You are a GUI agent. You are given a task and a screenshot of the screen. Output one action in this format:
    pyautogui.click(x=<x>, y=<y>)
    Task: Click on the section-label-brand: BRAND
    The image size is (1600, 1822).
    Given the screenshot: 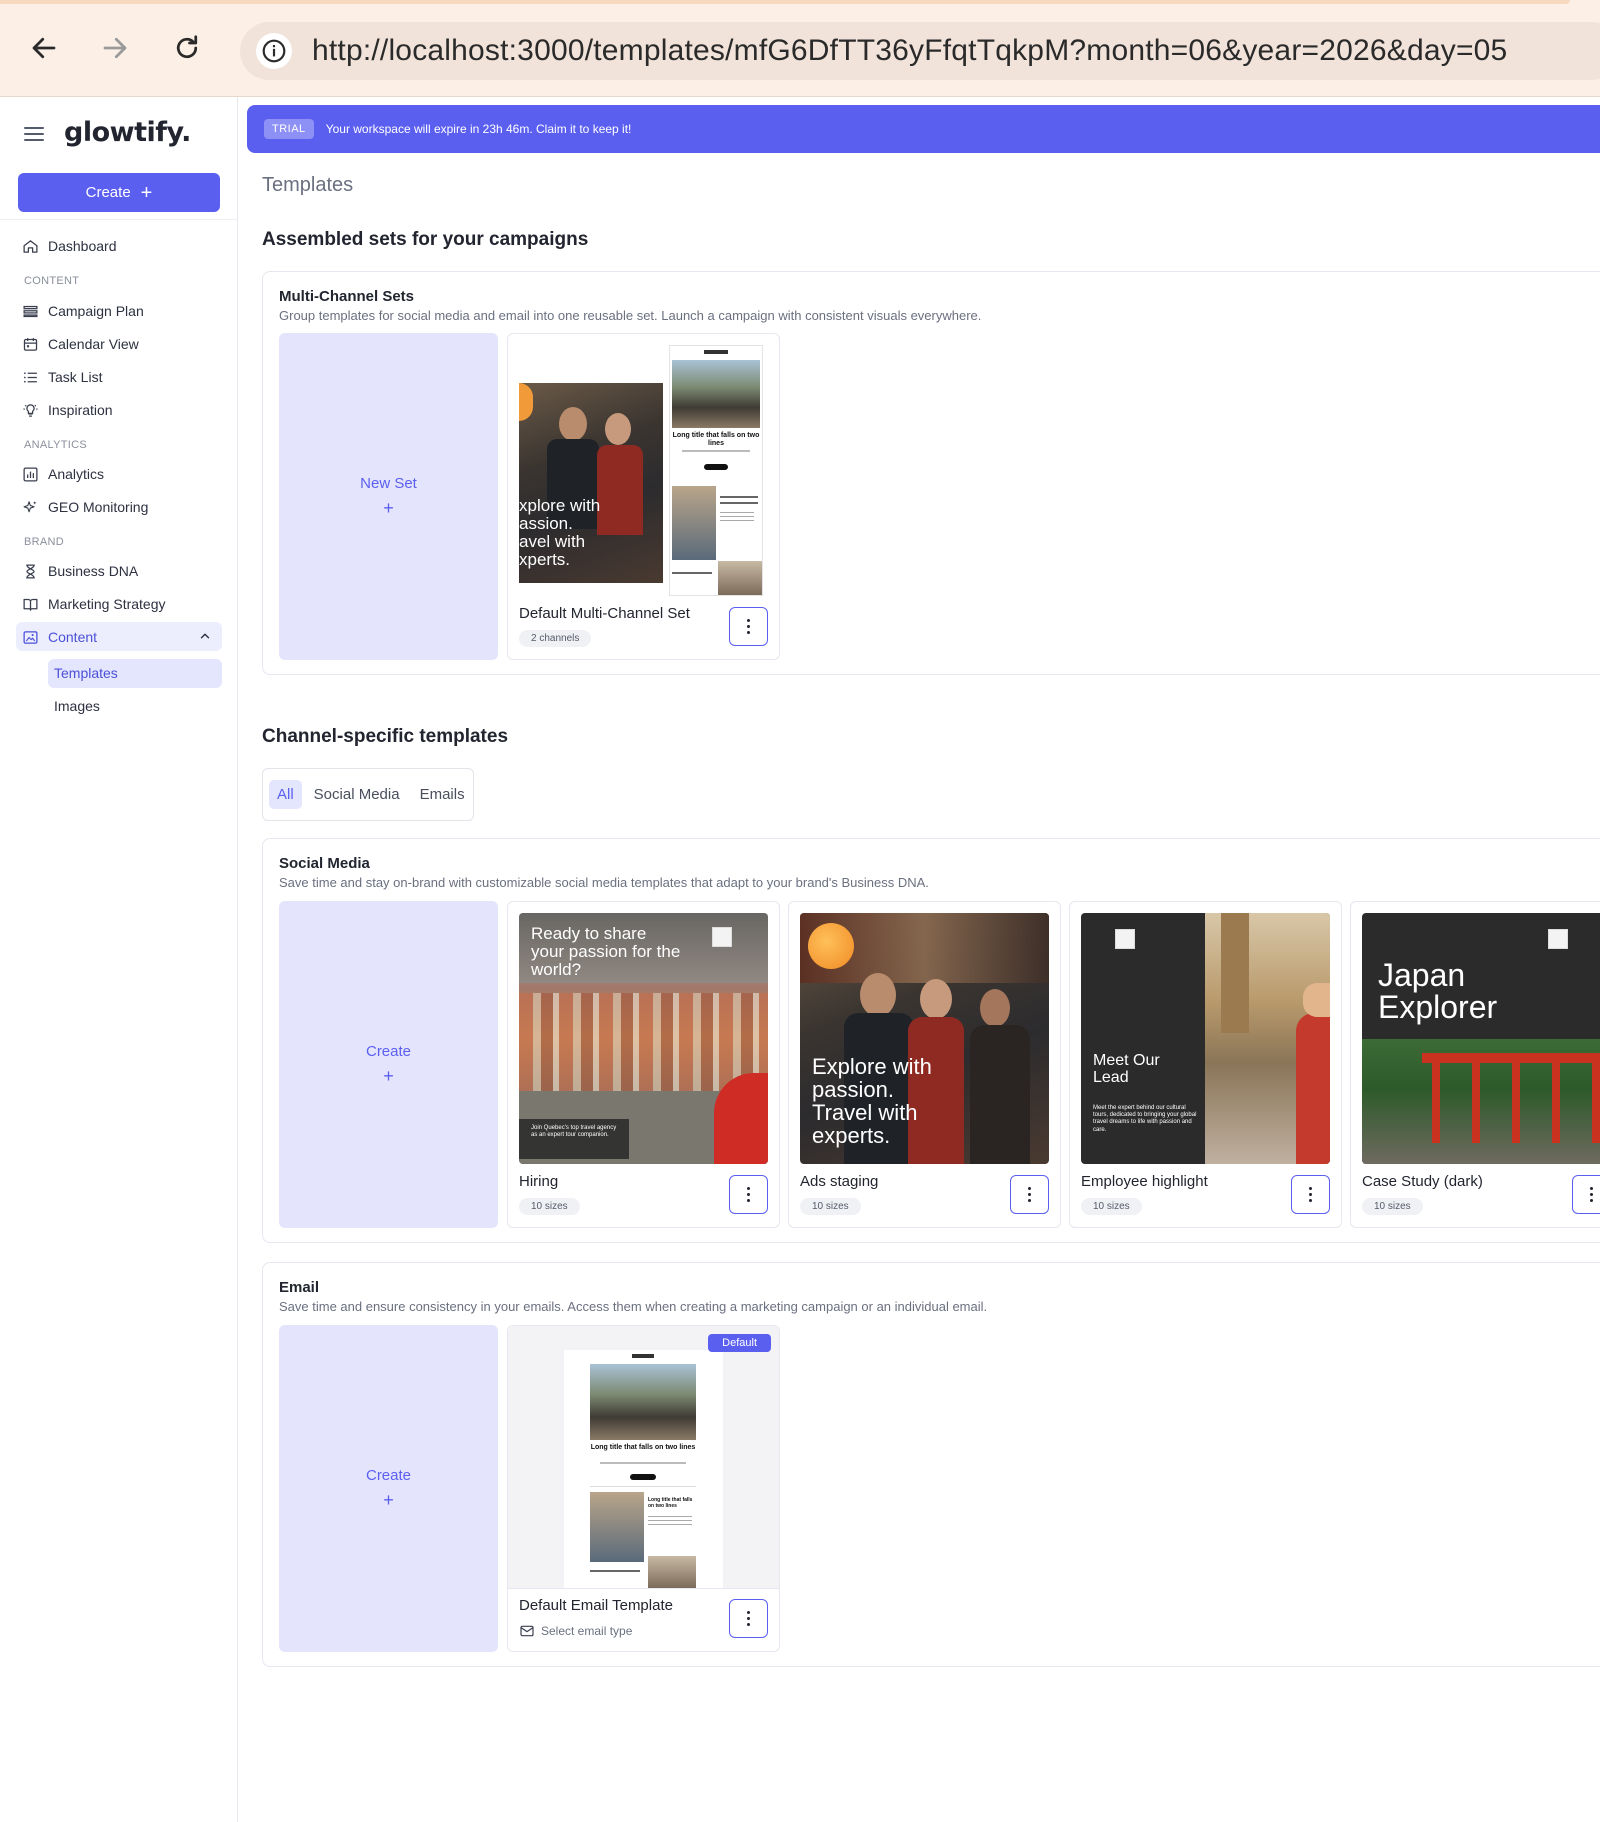 What is the action you would take?
    pyautogui.click(x=44, y=542)
    